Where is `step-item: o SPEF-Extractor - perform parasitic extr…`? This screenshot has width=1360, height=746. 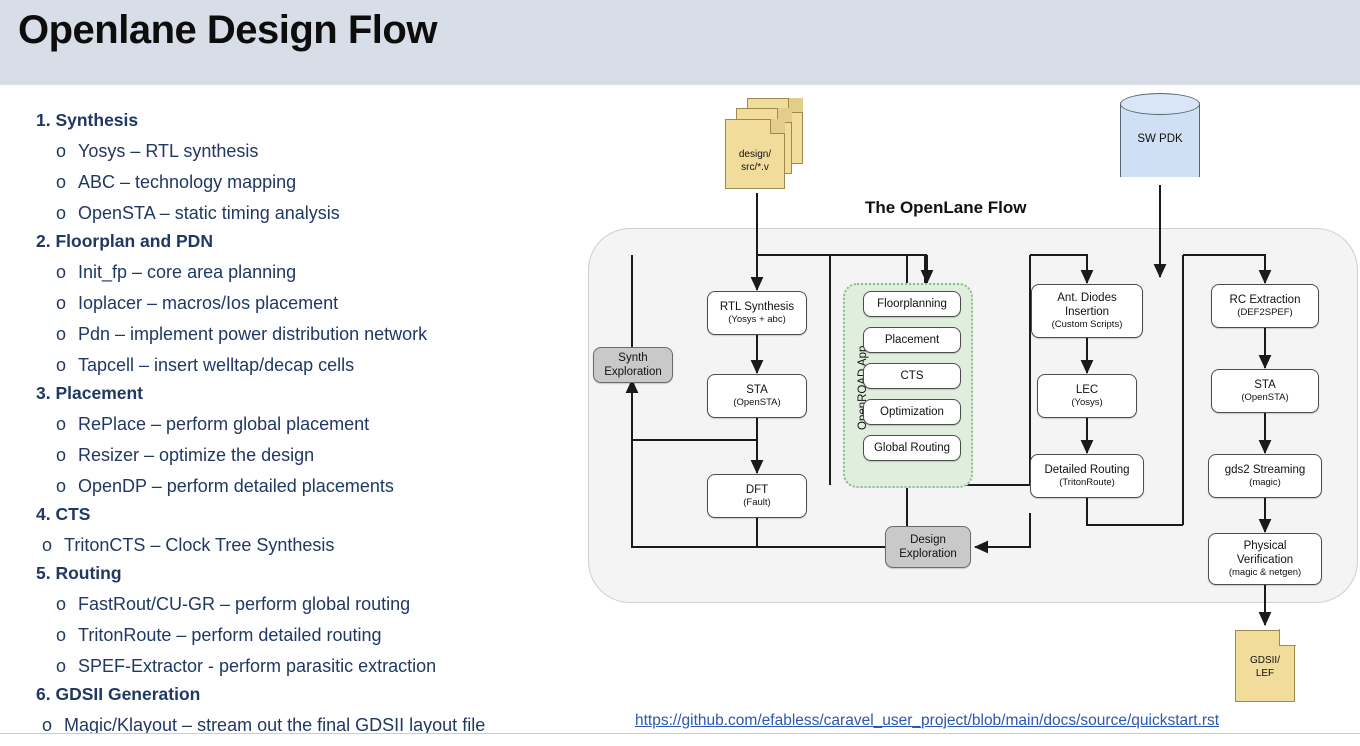
step-item: o SPEF-Extractor - perform parasitic extr… is located at coordinates (316, 666).